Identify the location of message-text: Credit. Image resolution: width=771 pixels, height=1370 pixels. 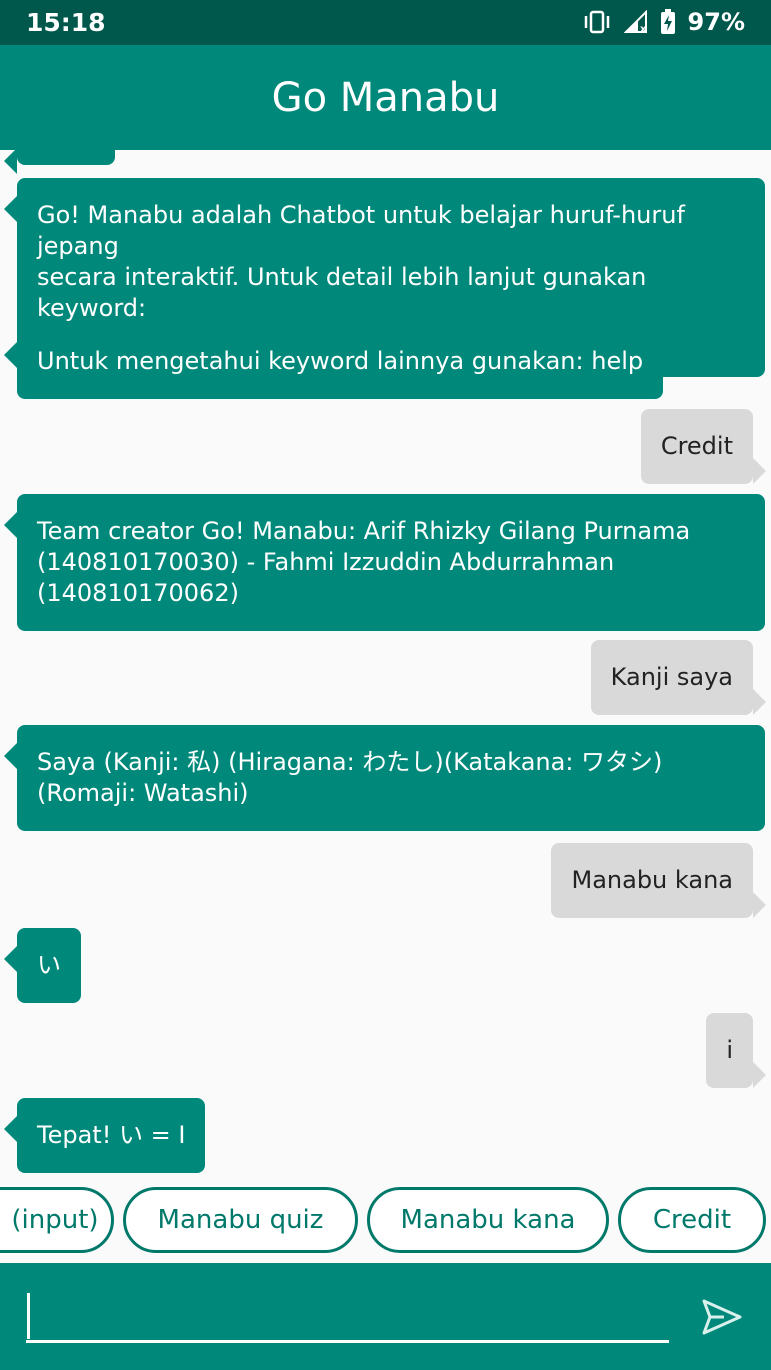
(696, 446).